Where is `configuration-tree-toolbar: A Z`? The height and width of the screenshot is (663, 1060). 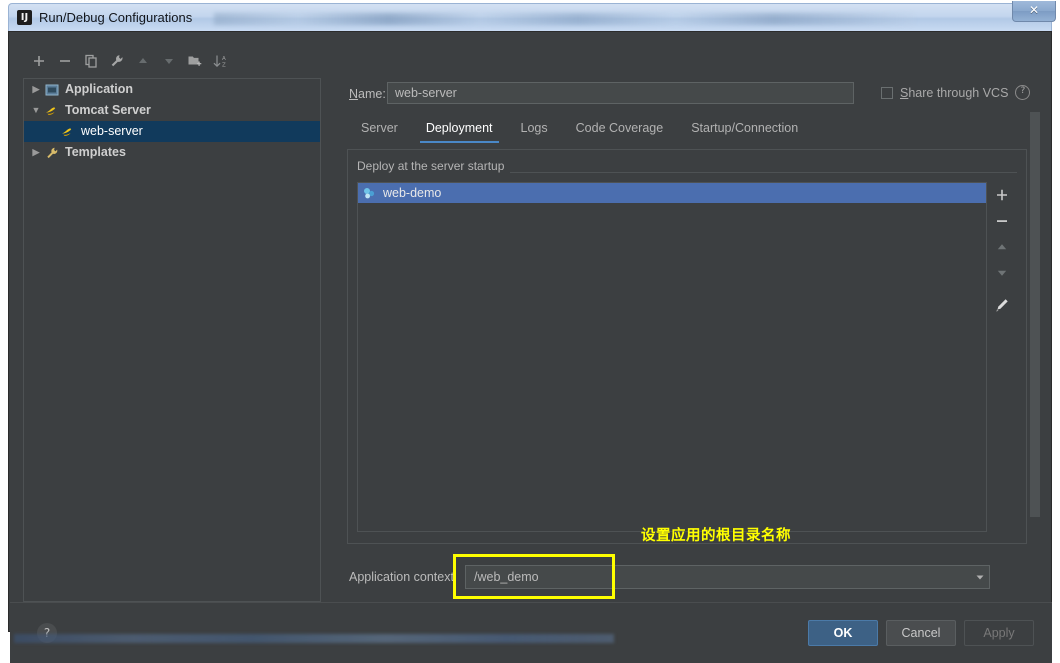
configuration-tree-toolbar: A Z is located at coordinates (176, 61).